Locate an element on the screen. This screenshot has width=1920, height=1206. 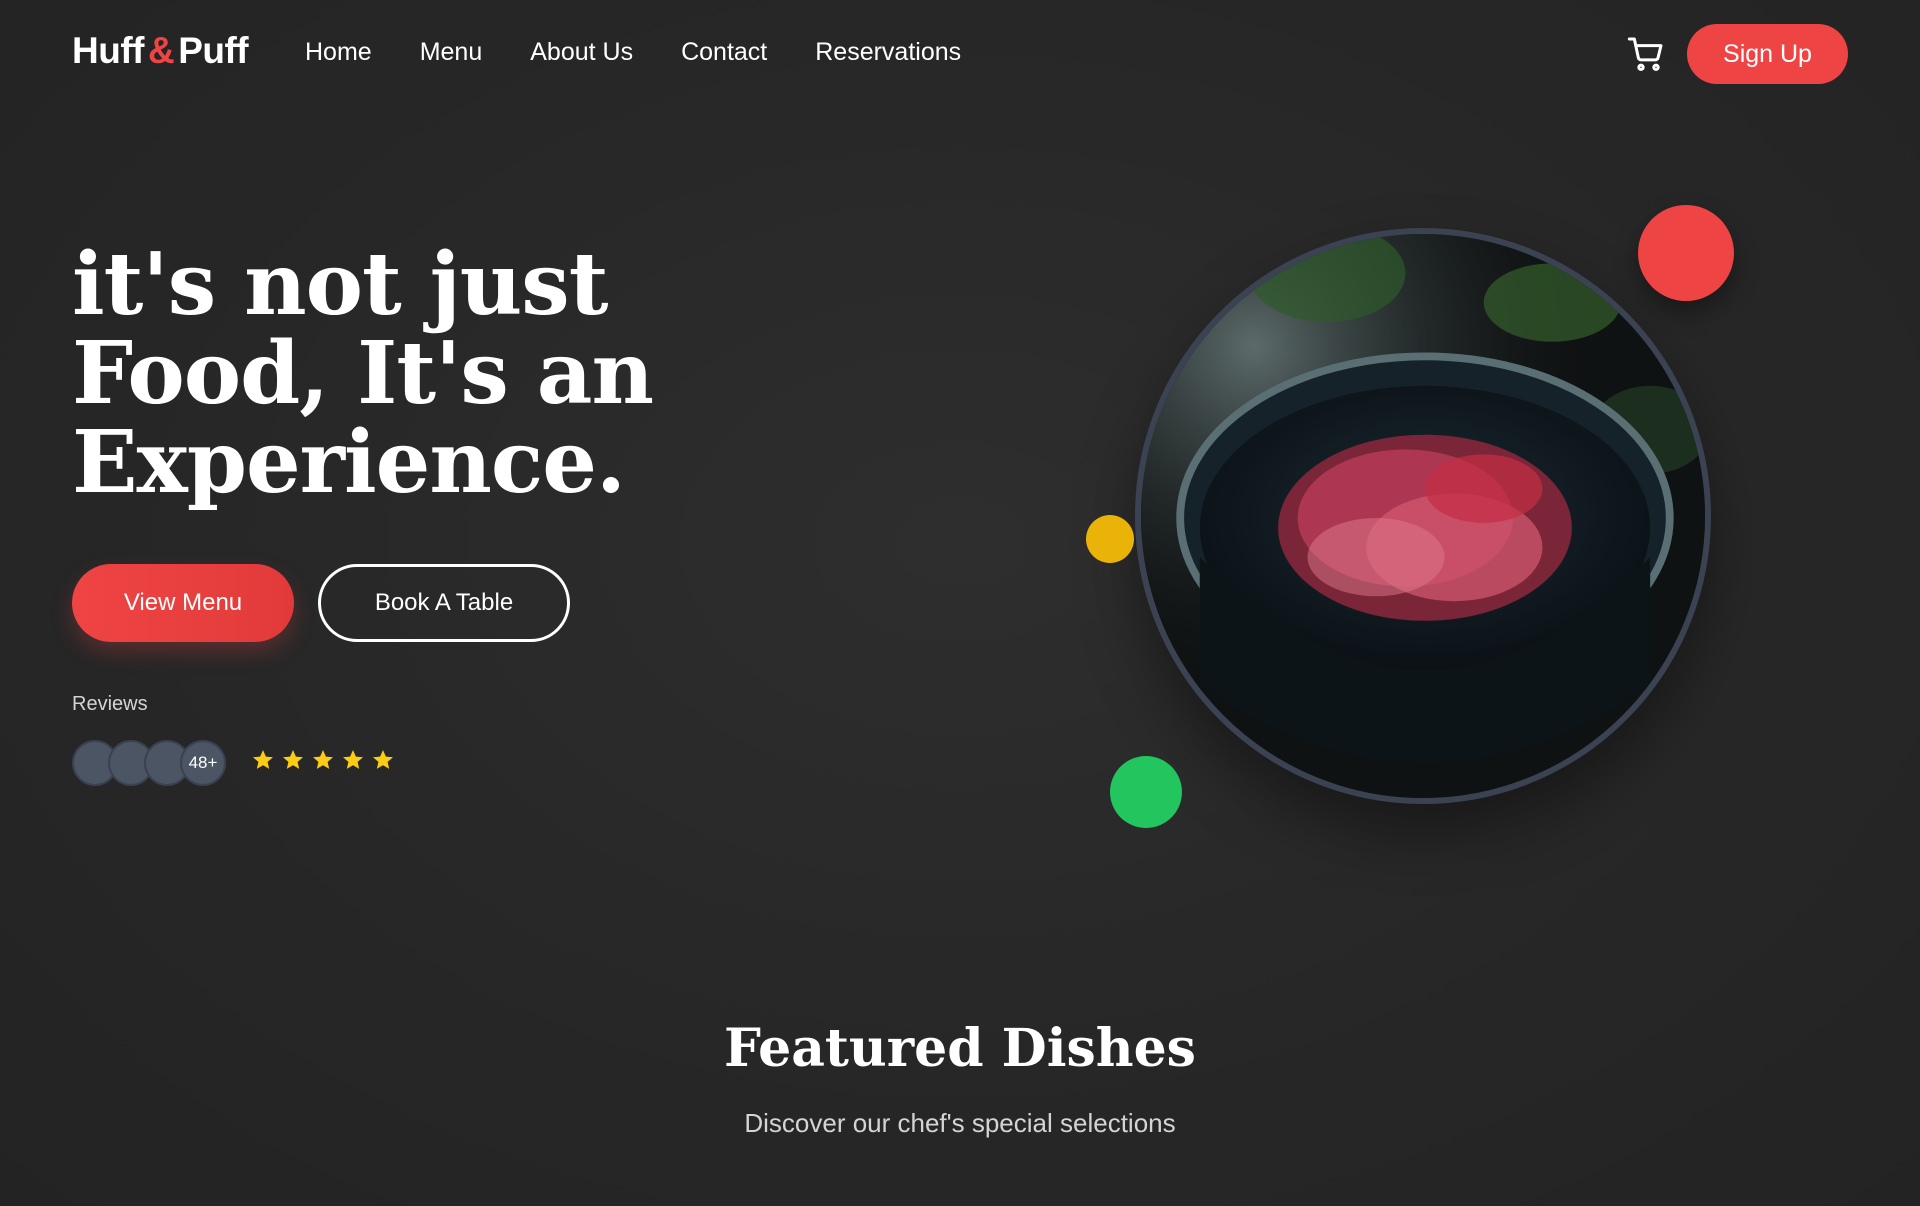
nav-link-reservations: Reservations is located at coordinates (888, 52).